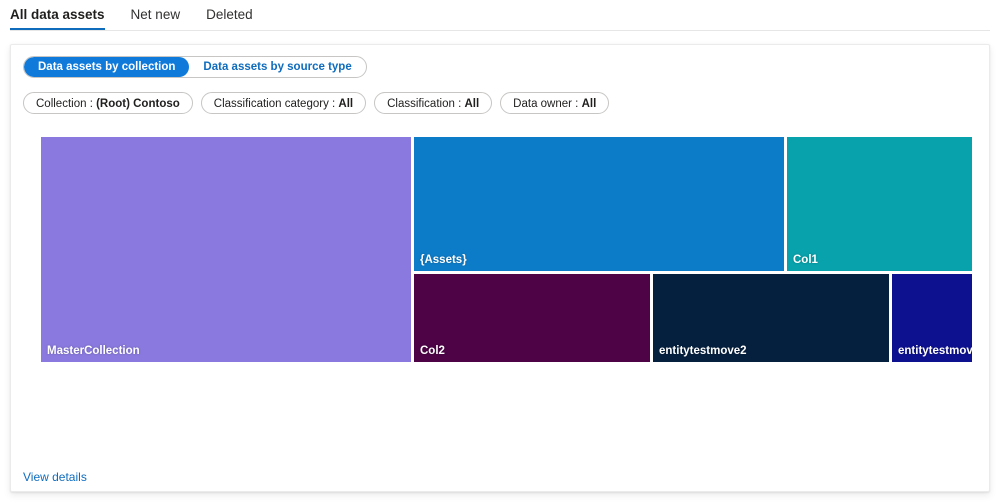 The image size is (1000, 503). I want to click on toggle-option-by-source-type-label: Data assets by source type, so click(277, 67).